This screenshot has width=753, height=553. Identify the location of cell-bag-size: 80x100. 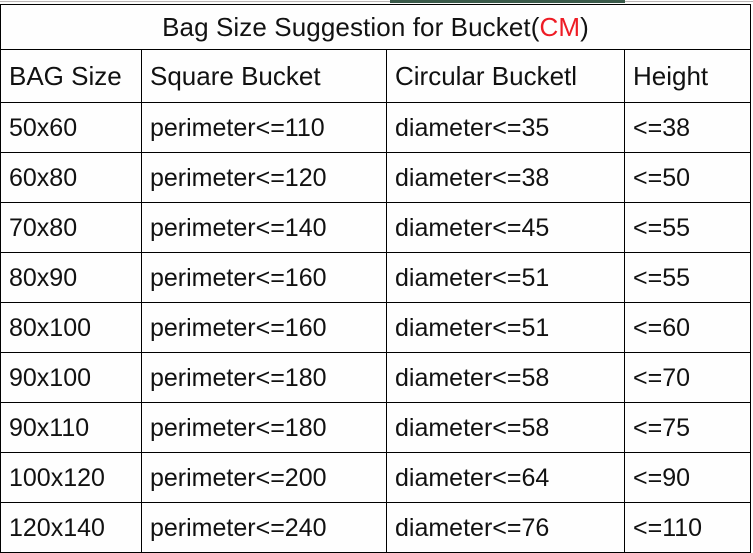
(71, 327).